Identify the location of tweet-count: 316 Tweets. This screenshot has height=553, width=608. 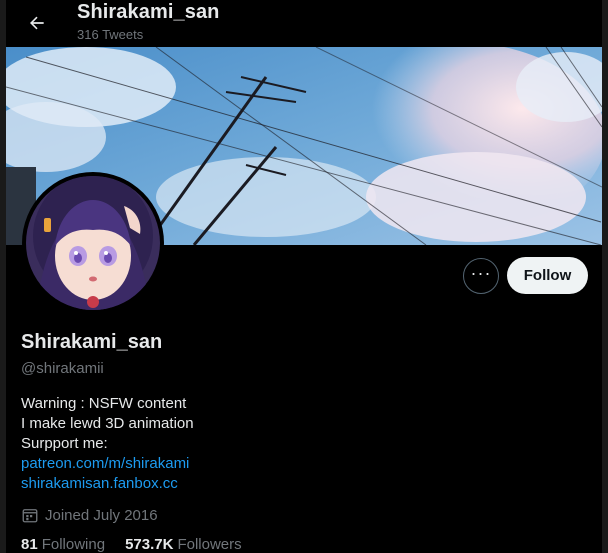
(110, 34).